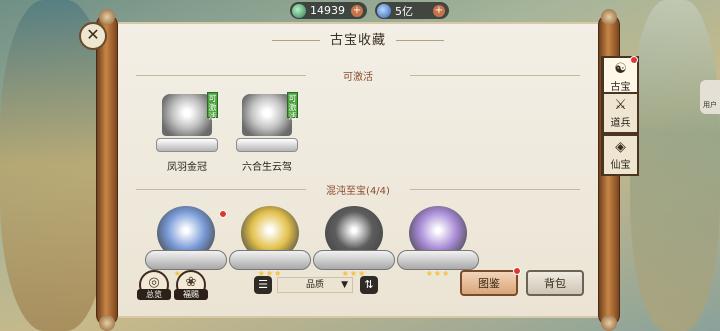 Image resolution: width=720 pixels, height=331 pixels. Describe the element at coordinates (299, 10) in the screenshot. I see `jade-icon` at that location.